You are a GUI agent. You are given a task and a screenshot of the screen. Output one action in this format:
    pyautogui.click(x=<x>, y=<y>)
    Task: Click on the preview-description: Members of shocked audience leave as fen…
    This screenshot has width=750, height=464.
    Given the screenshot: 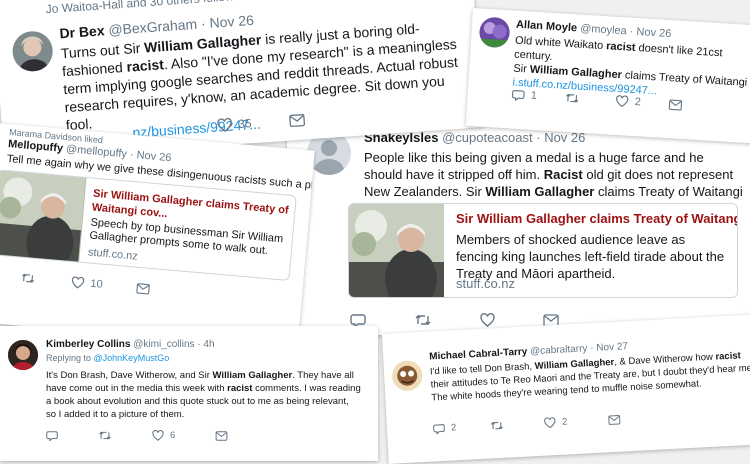 What is the action you would take?
    pyautogui.click(x=590, y=256)
    